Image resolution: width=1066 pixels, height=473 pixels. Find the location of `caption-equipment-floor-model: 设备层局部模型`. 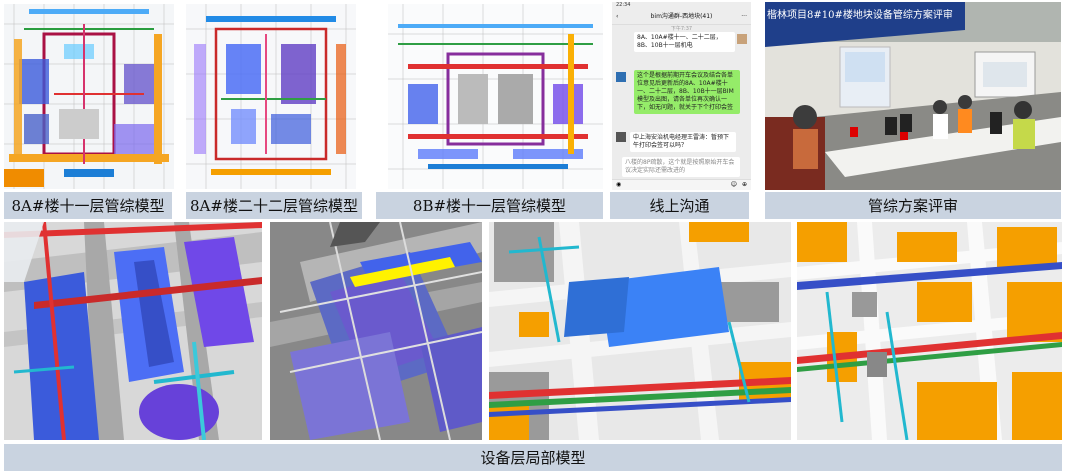

caption-equipment-floor-model: 设备层局部模型 is located at coordinates (533, 457).